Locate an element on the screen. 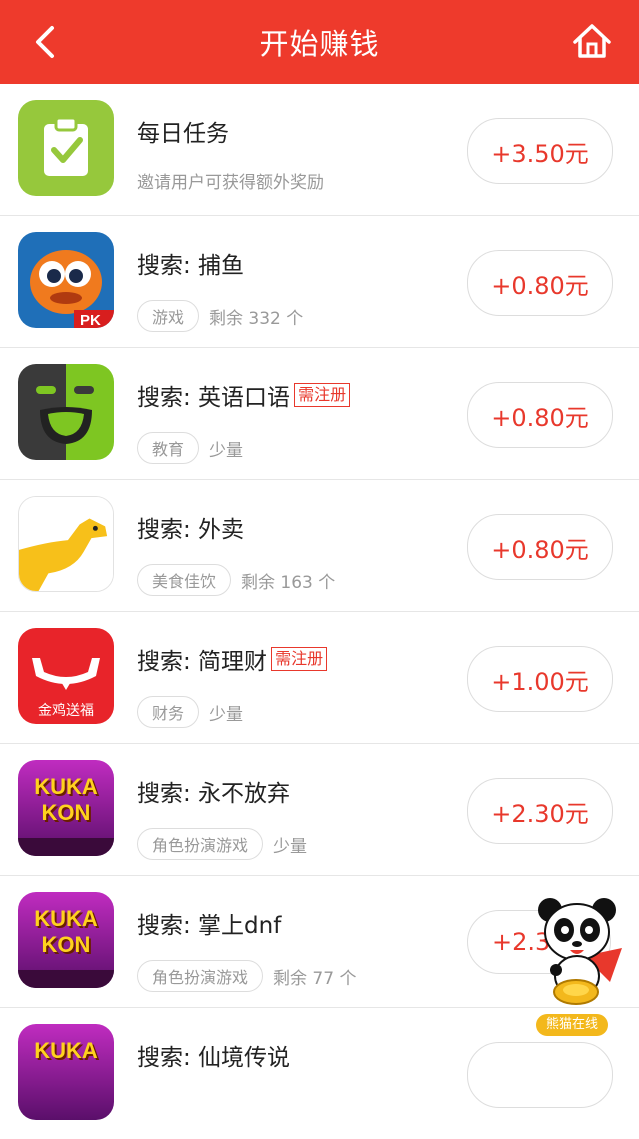 The width and height of the screenshot is (639, 1139). task-meta: 财务 少量 is located at coordinates (190, 712).